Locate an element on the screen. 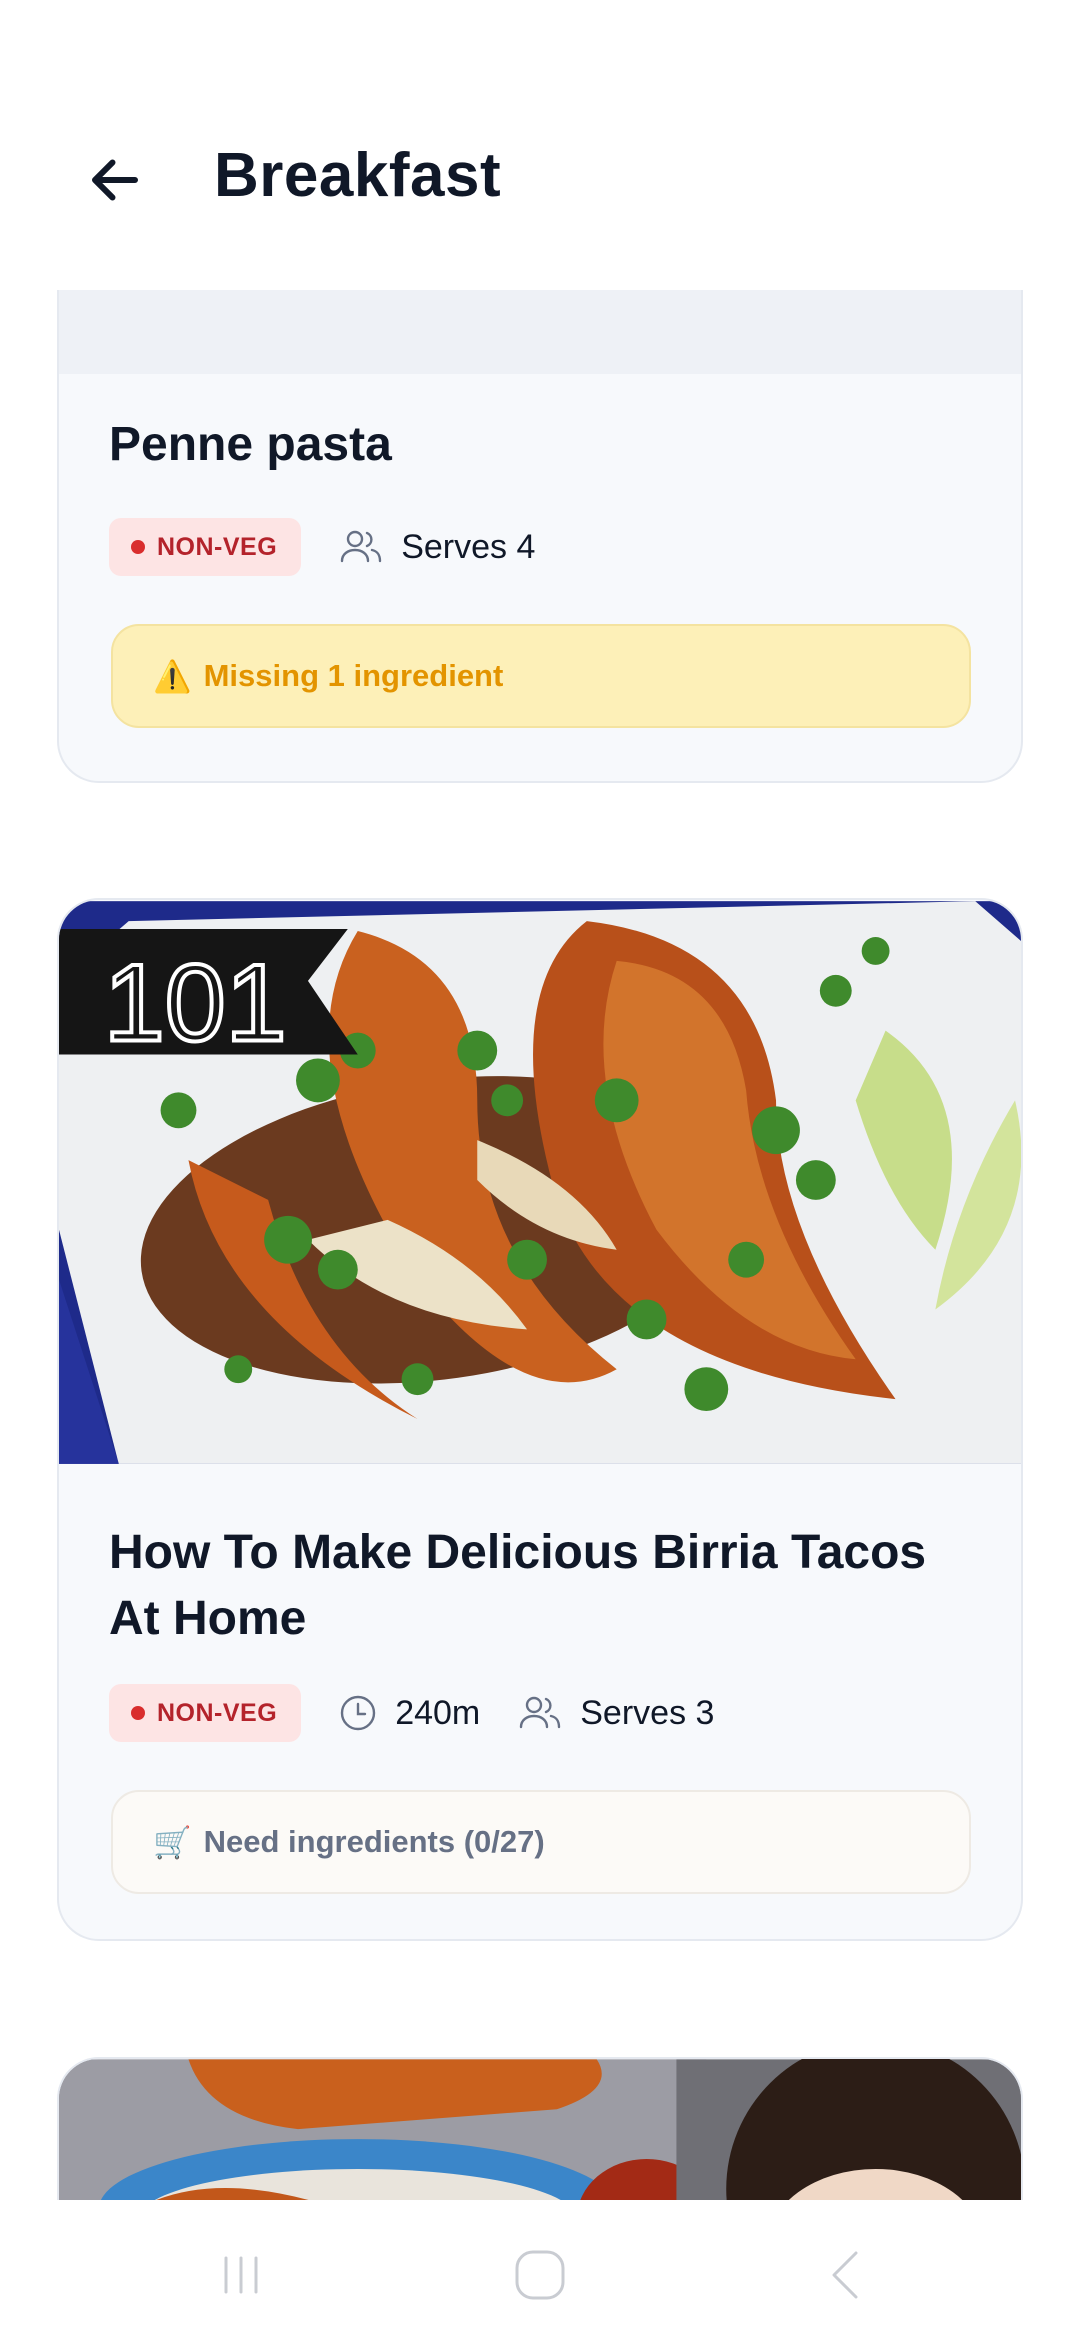 The height and width of the screenshot is (2340, 1080). recents-icon is located at coordinates (241, 2275).